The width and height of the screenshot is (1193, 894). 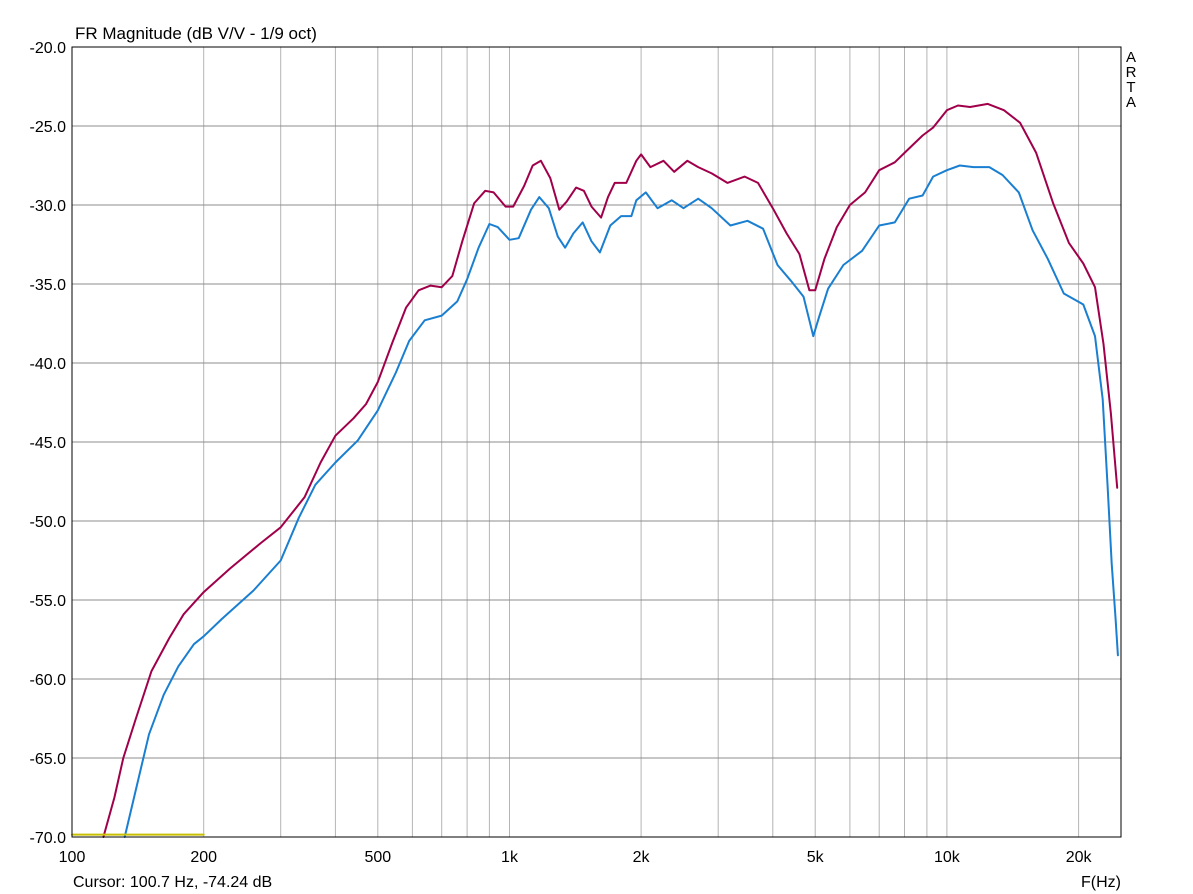 I want to click on y-tick-label: -70.0, so click(x=48, y=838).